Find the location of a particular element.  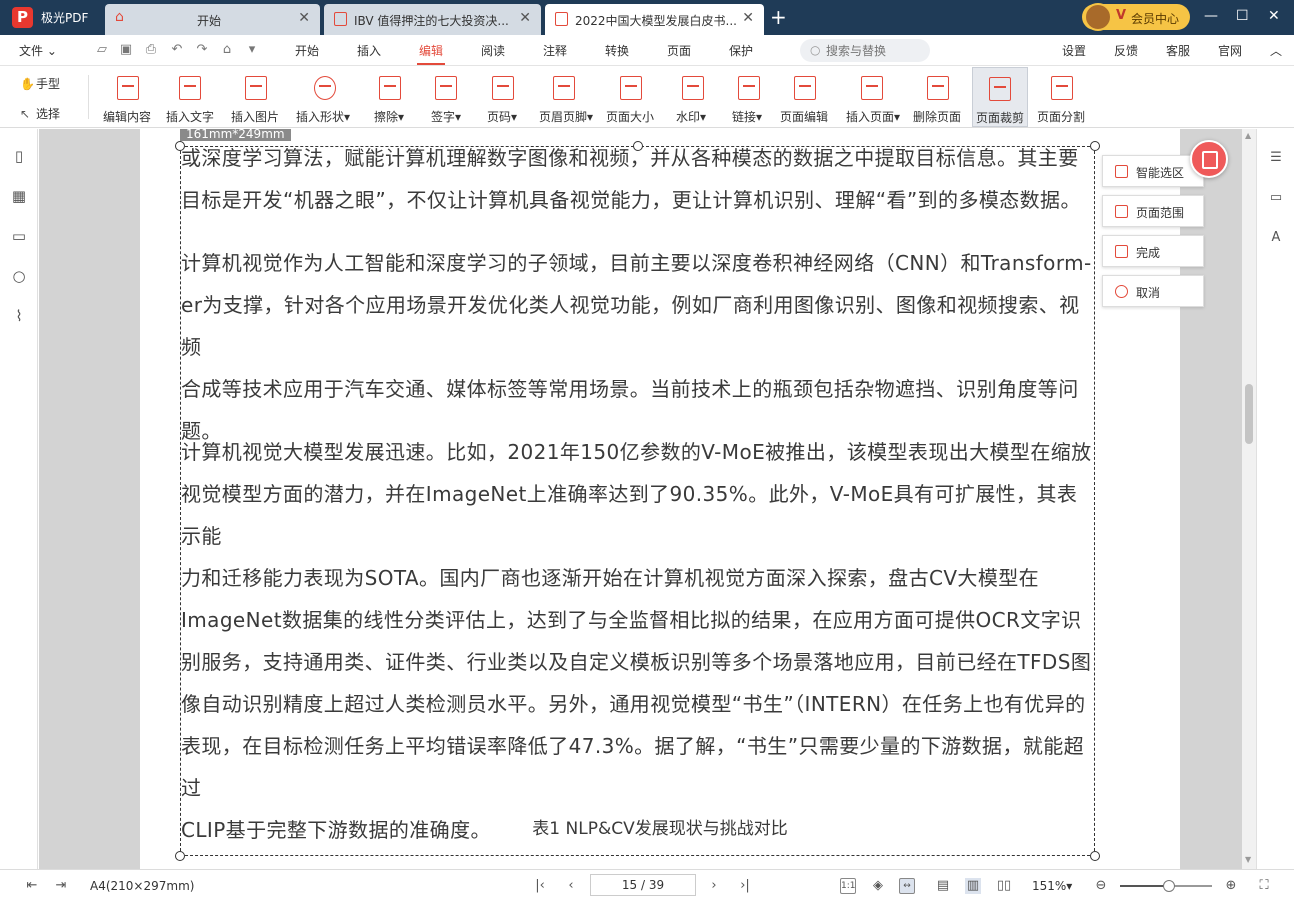

redo-icon: ↷ is located at coordinates (202, 50).